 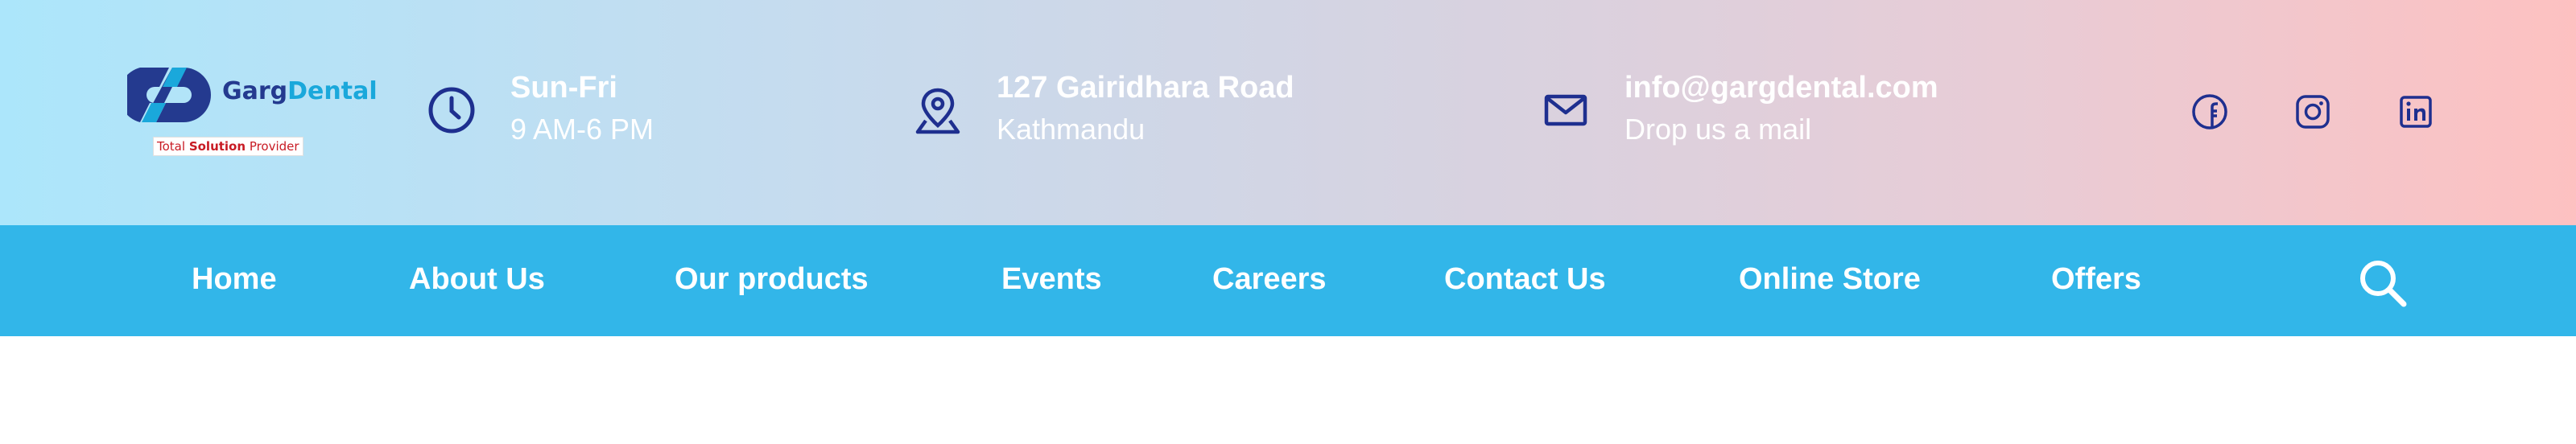 I want to click on hours-subtitle: 9 AM-6 PM, so click(x=582, y=129).